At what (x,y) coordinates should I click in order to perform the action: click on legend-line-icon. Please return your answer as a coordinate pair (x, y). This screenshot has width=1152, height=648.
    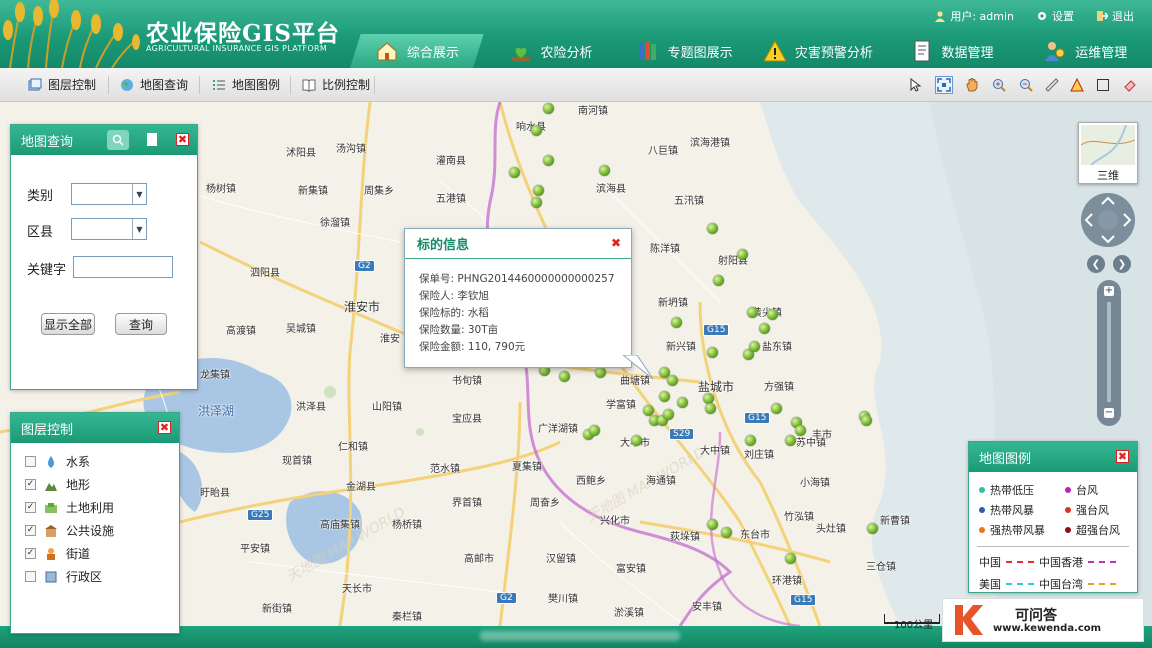
    Looking at the image, I should click on (1102, 562).